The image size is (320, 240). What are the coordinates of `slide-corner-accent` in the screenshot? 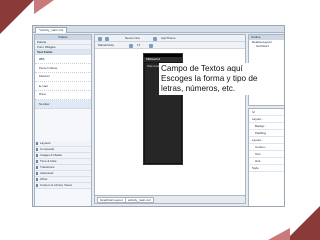 It's located at (44, 7).